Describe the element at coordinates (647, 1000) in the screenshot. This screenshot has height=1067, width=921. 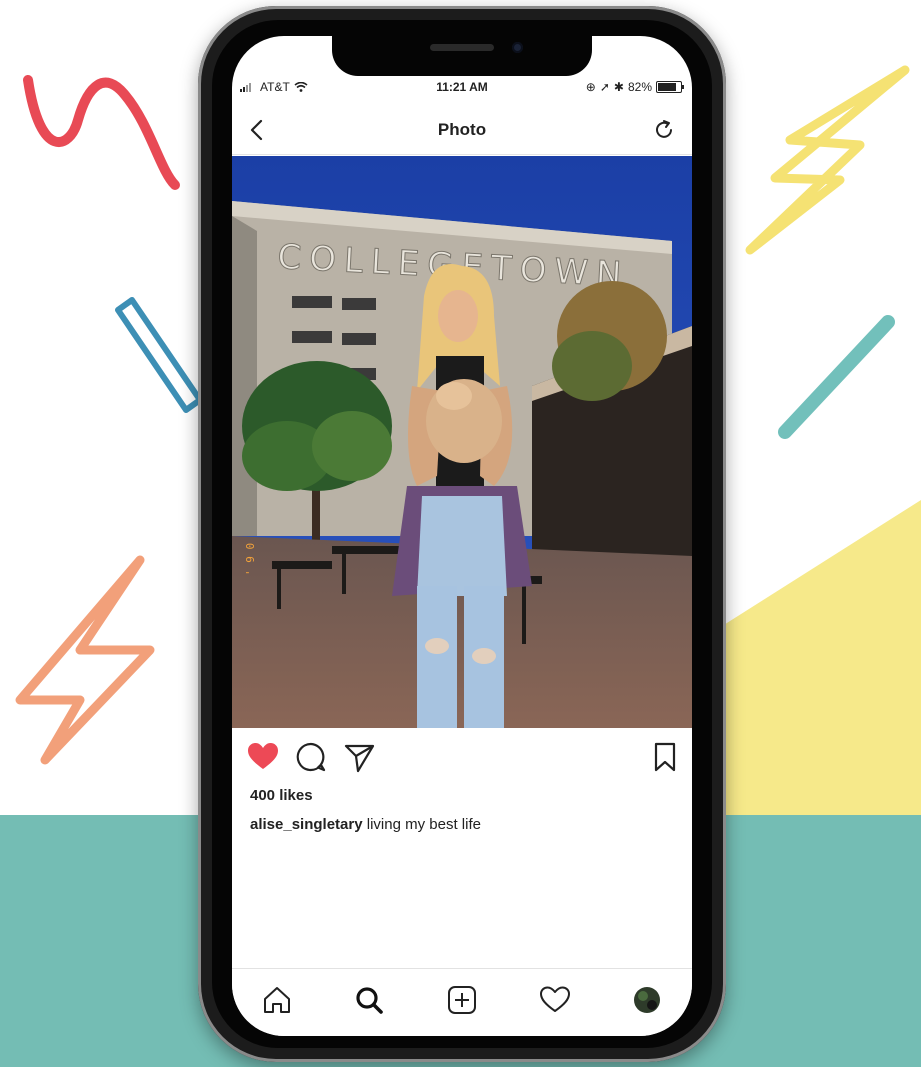
I see `profile-avatar` at that location.